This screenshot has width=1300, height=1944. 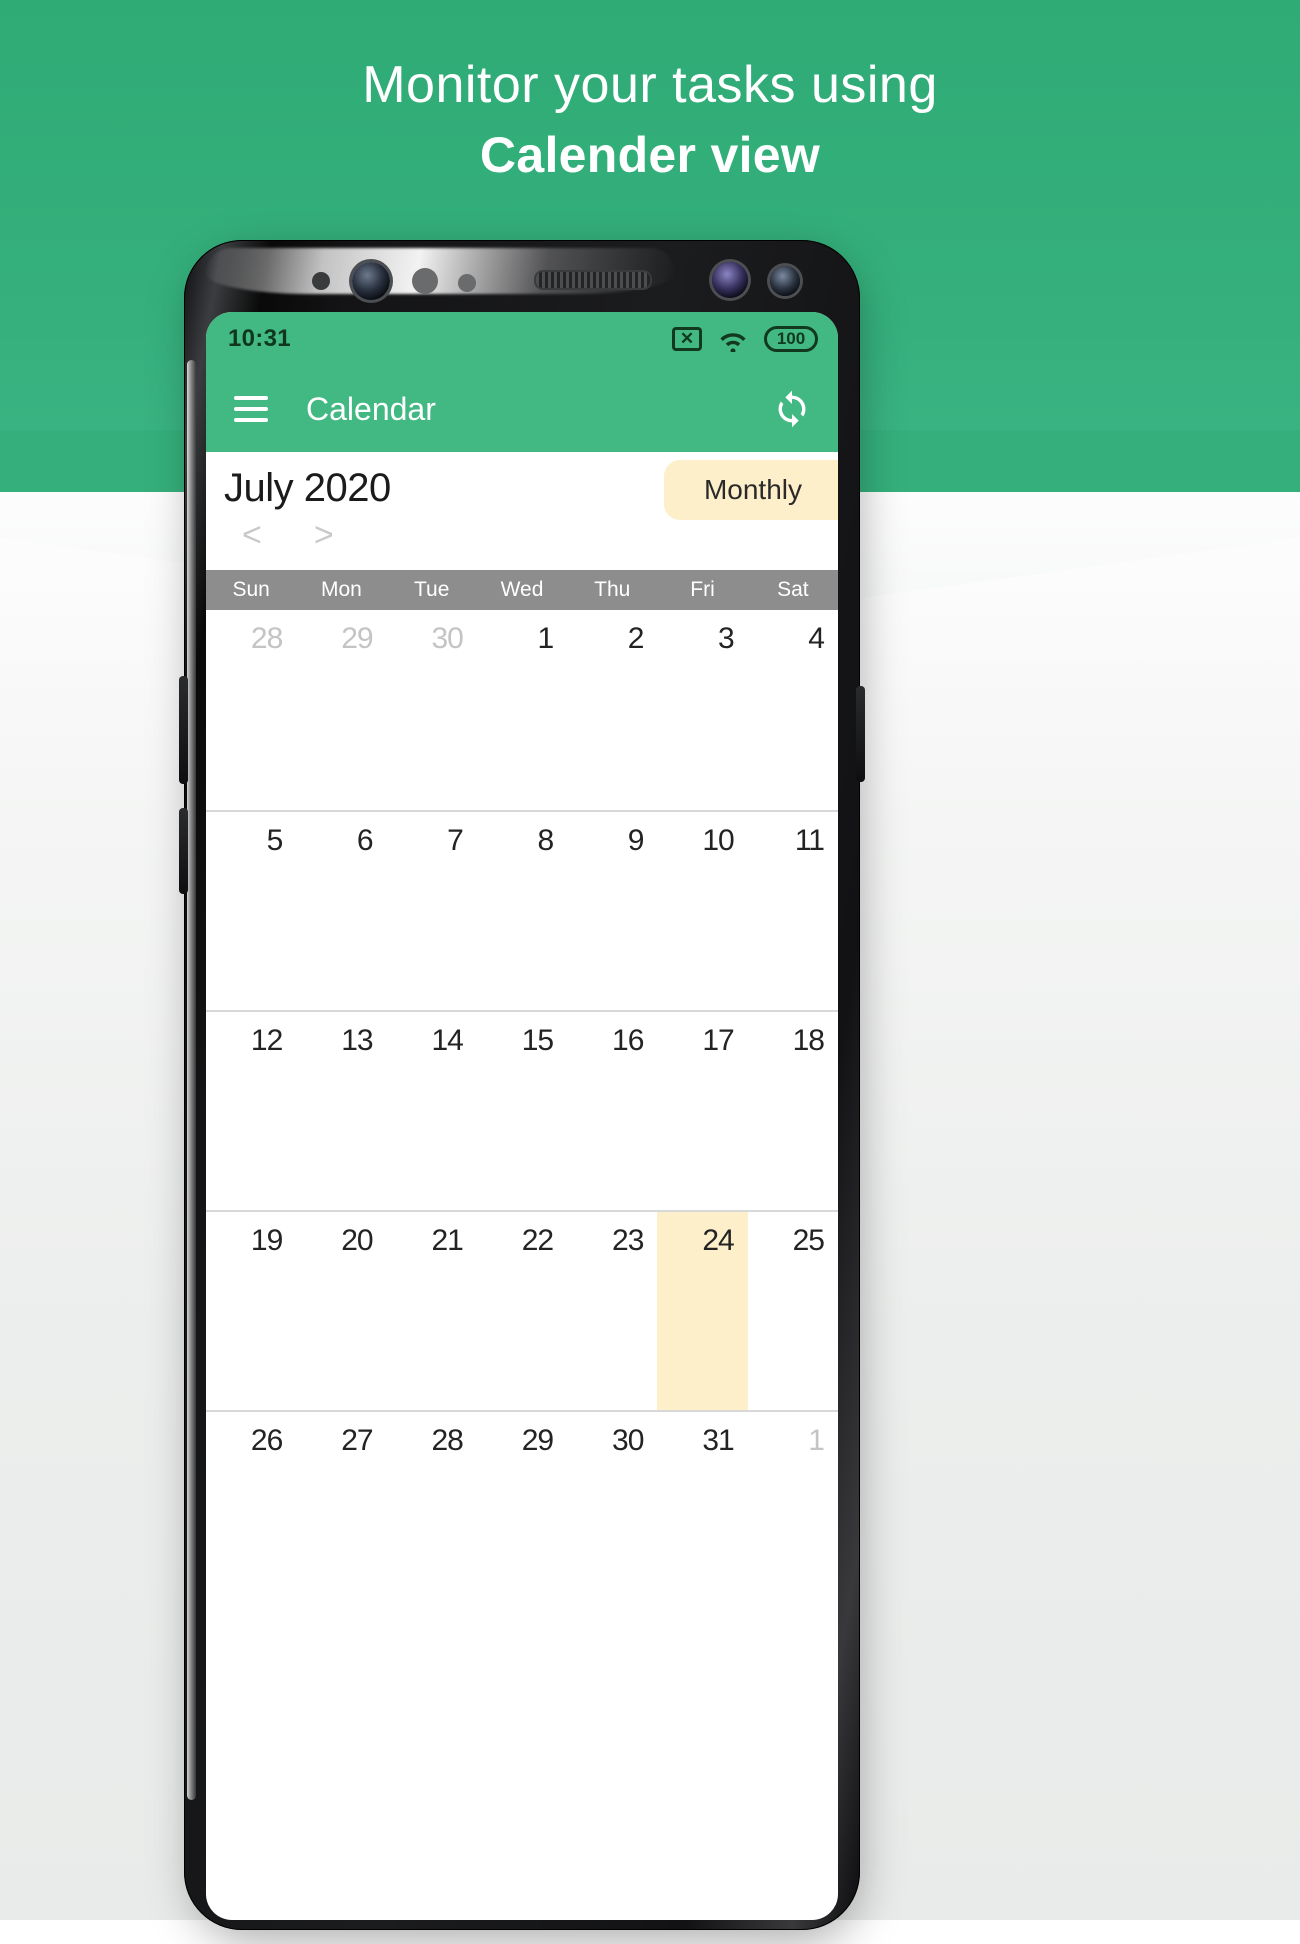 I want to click on calendar-day-cell: 14, so click(x=432, y=1111).